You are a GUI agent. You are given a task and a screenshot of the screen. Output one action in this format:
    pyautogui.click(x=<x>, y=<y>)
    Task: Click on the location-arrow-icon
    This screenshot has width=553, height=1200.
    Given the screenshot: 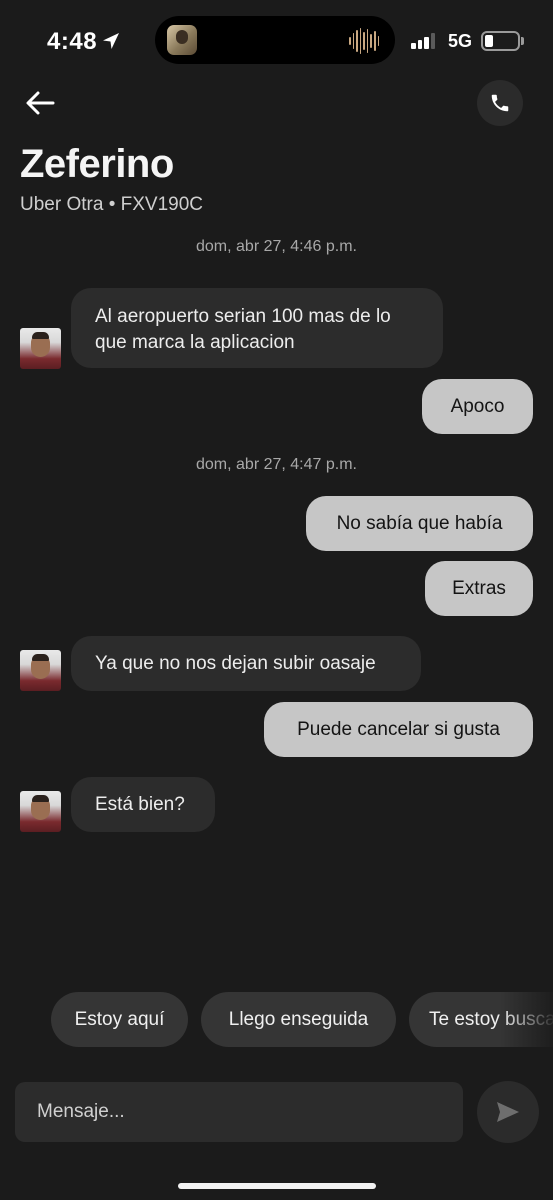 What is the action you would take?
    pyautogui.click(x=111, y=41)
    